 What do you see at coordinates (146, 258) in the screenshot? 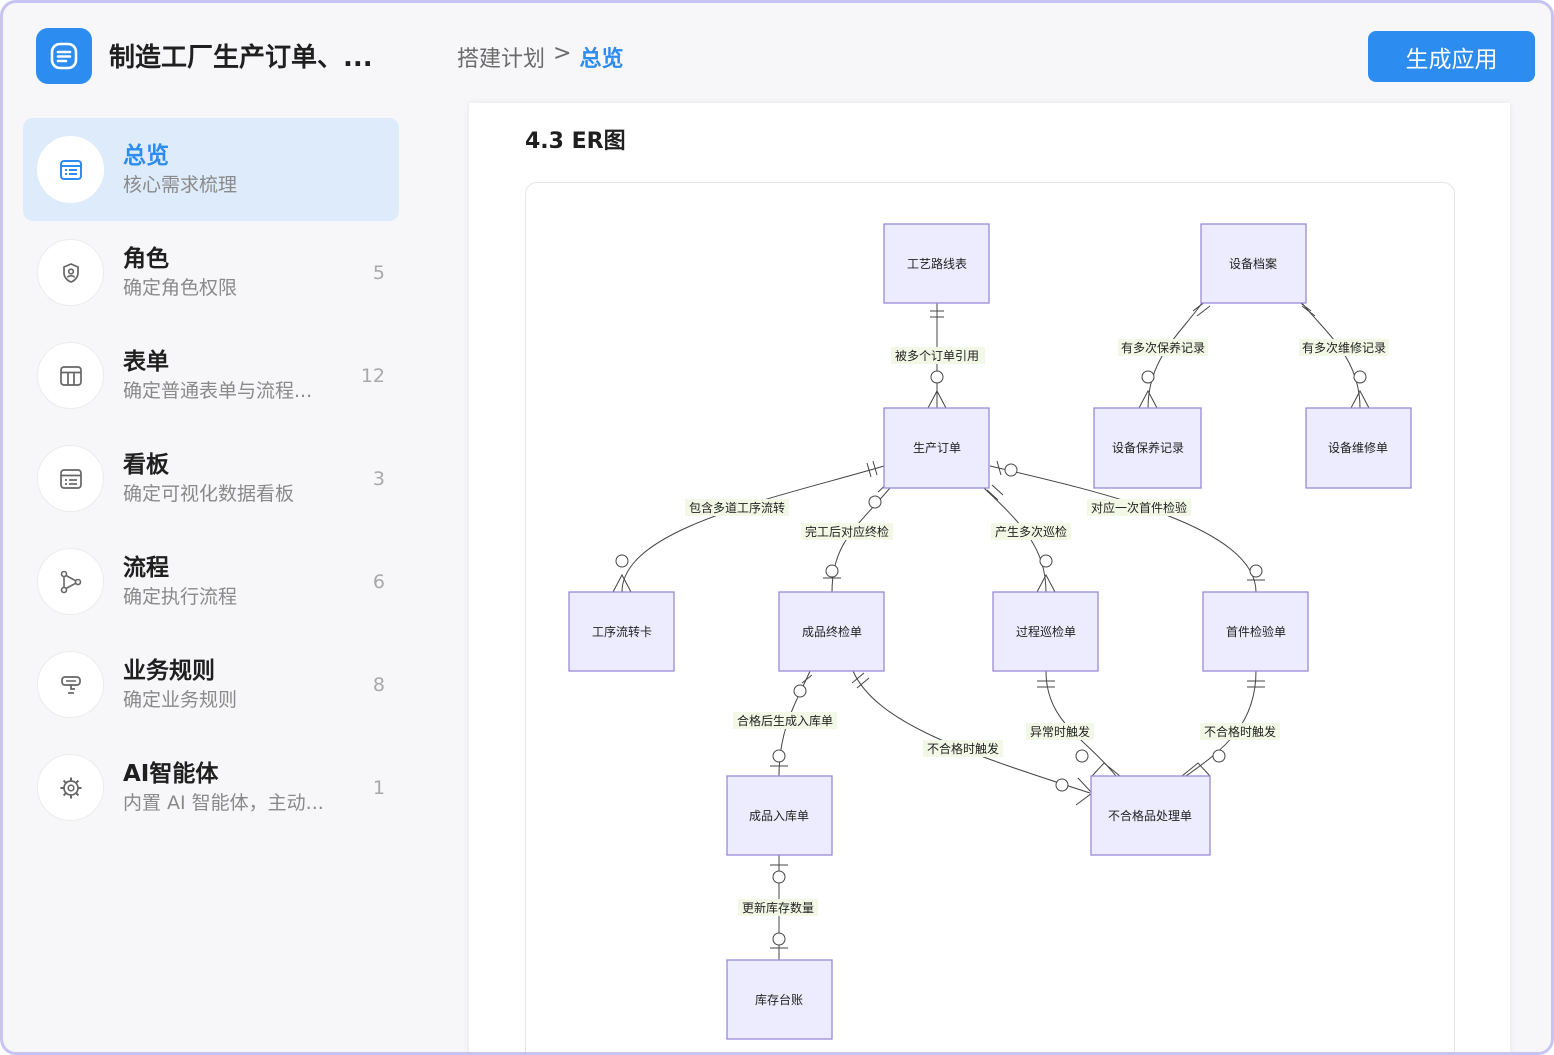
I see `sidebar-item-title: 角色` at bounding box center [146, 258].